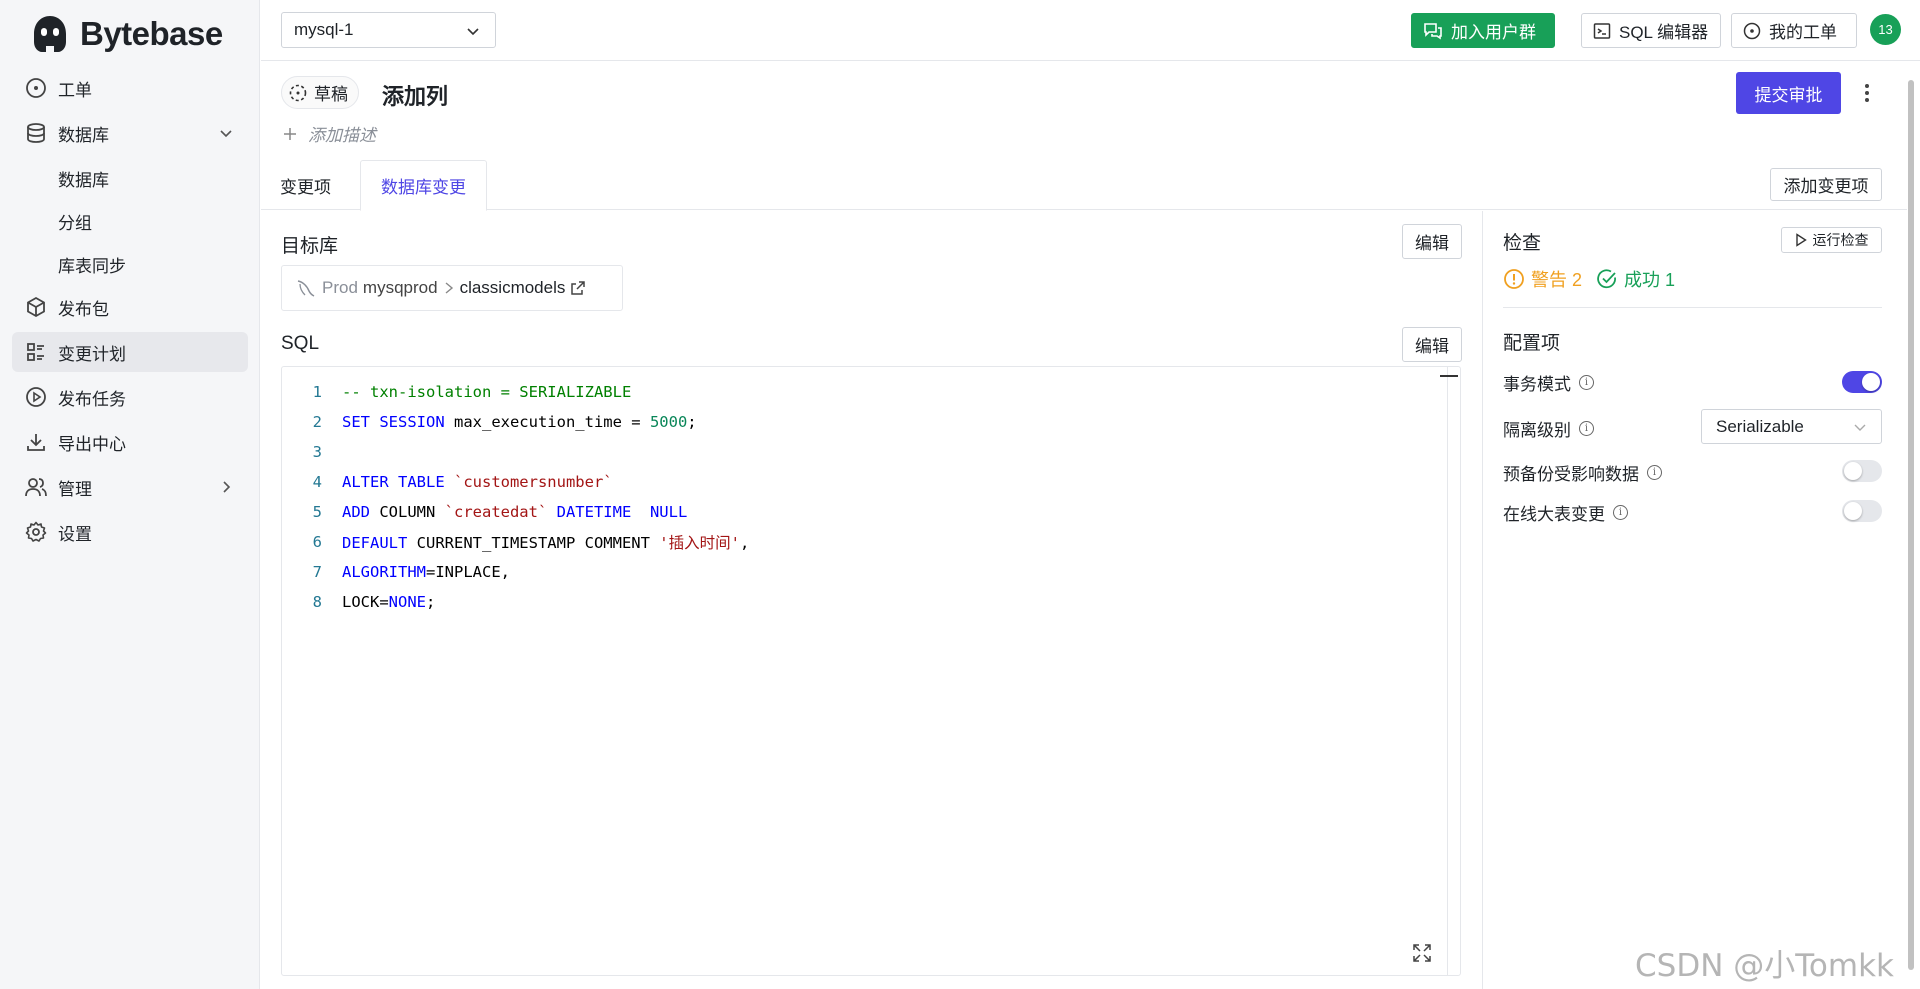 Image resolution: width=1920 pixels, height=989 pixels. I want to click on external-link-icon, so click(578, 288).